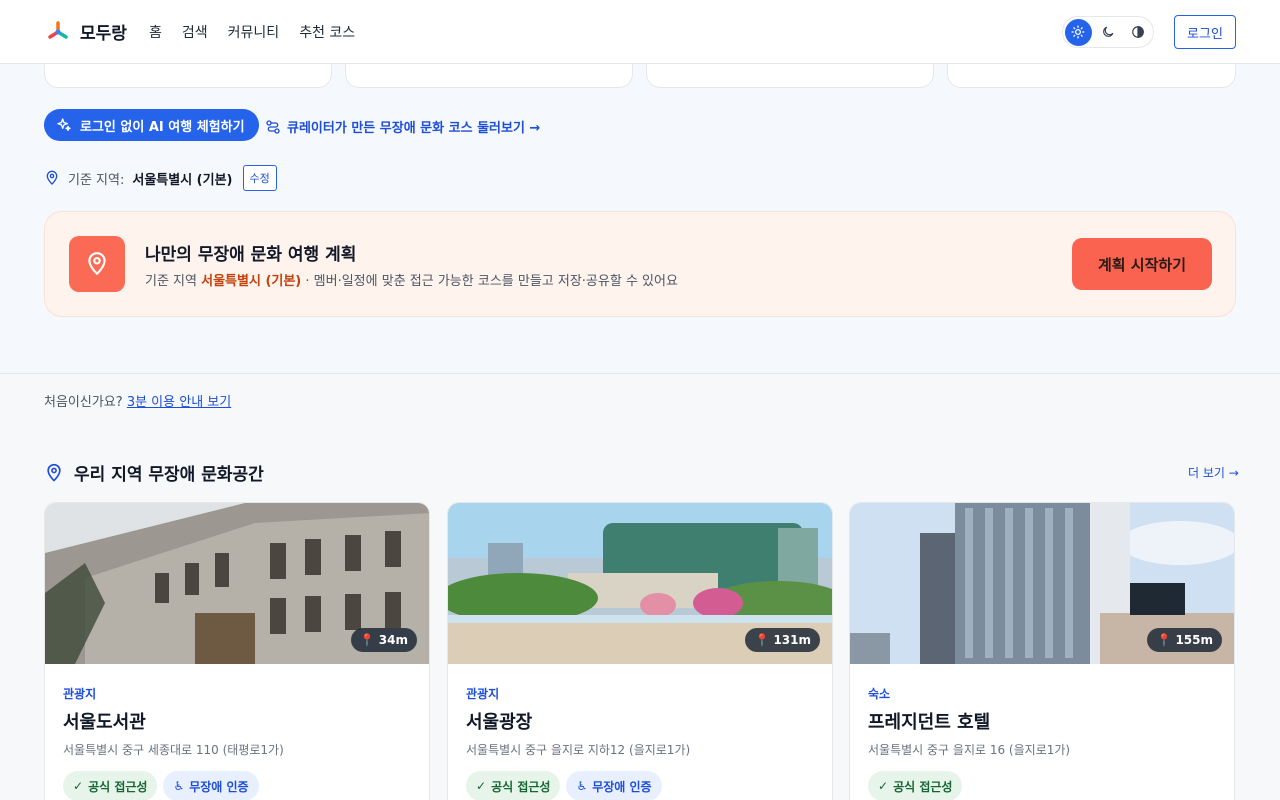  Describe the element at coordinates (155, 32) in the screenshot. I see `nav-home: 홈` at that location.